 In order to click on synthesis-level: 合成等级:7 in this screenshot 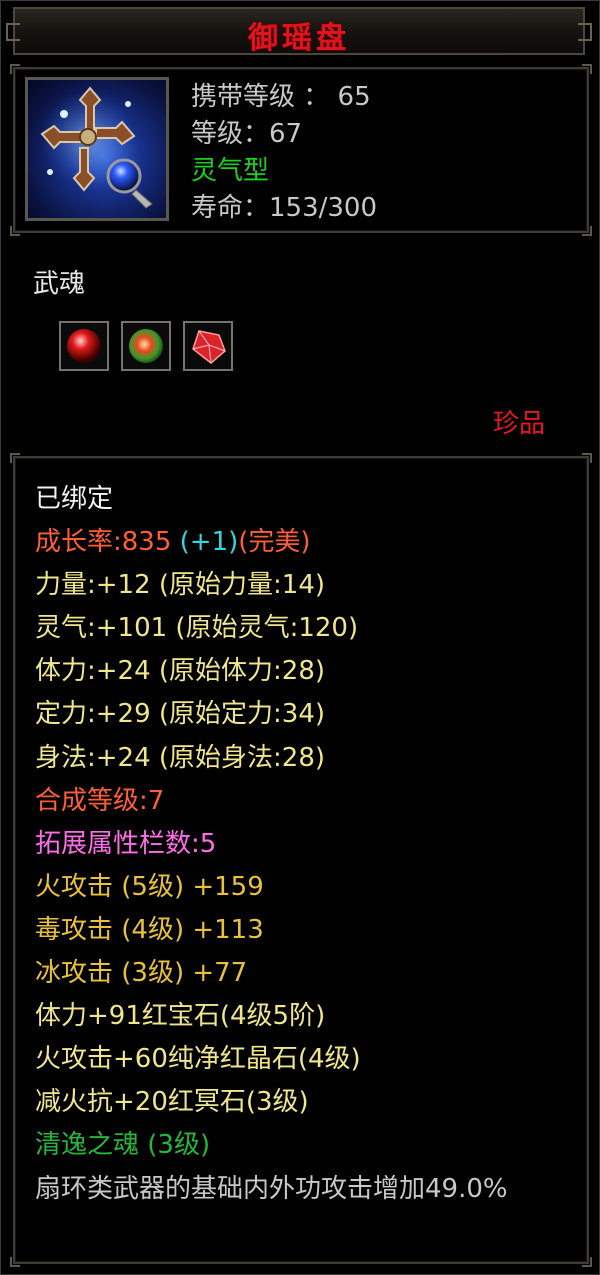, I will do `click(100, 800)`.